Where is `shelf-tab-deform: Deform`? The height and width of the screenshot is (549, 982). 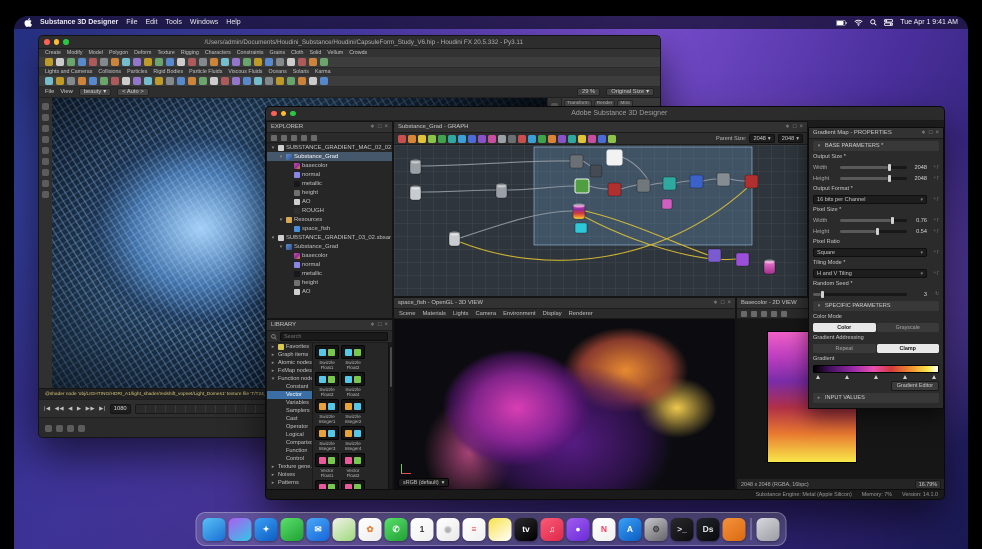 shelf-tab-deform: Deform is located at coordinates (142, 53).